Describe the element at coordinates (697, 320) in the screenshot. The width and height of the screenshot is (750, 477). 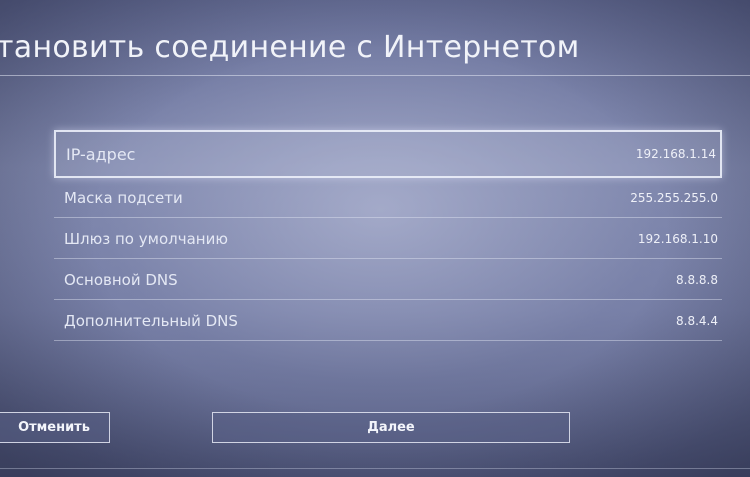
I see `setting-value: 8.8.4.4` at that location.